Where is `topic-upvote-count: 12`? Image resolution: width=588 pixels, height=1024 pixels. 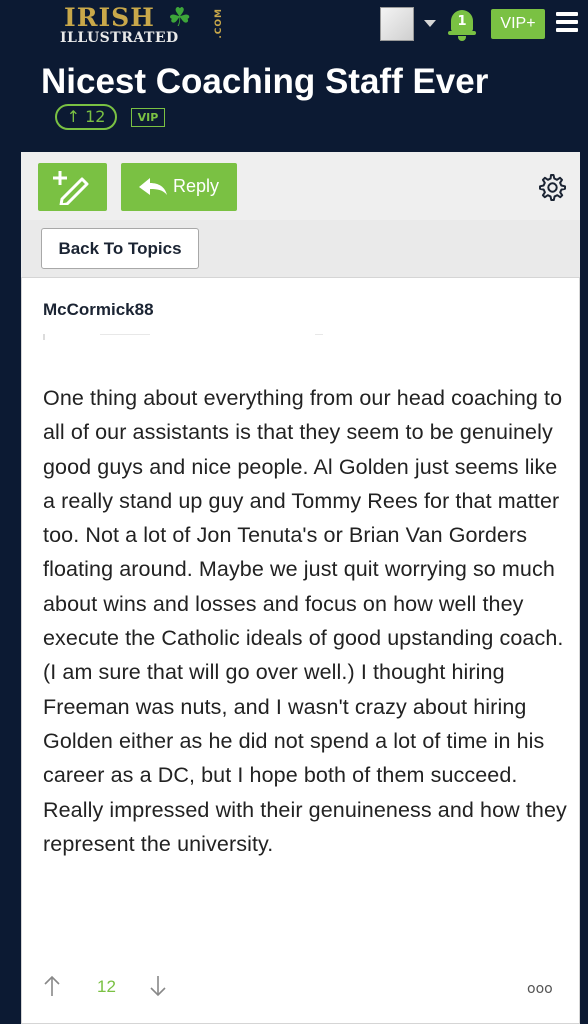
topic-upvote-count: 12 is located at coordinates (95, 116).